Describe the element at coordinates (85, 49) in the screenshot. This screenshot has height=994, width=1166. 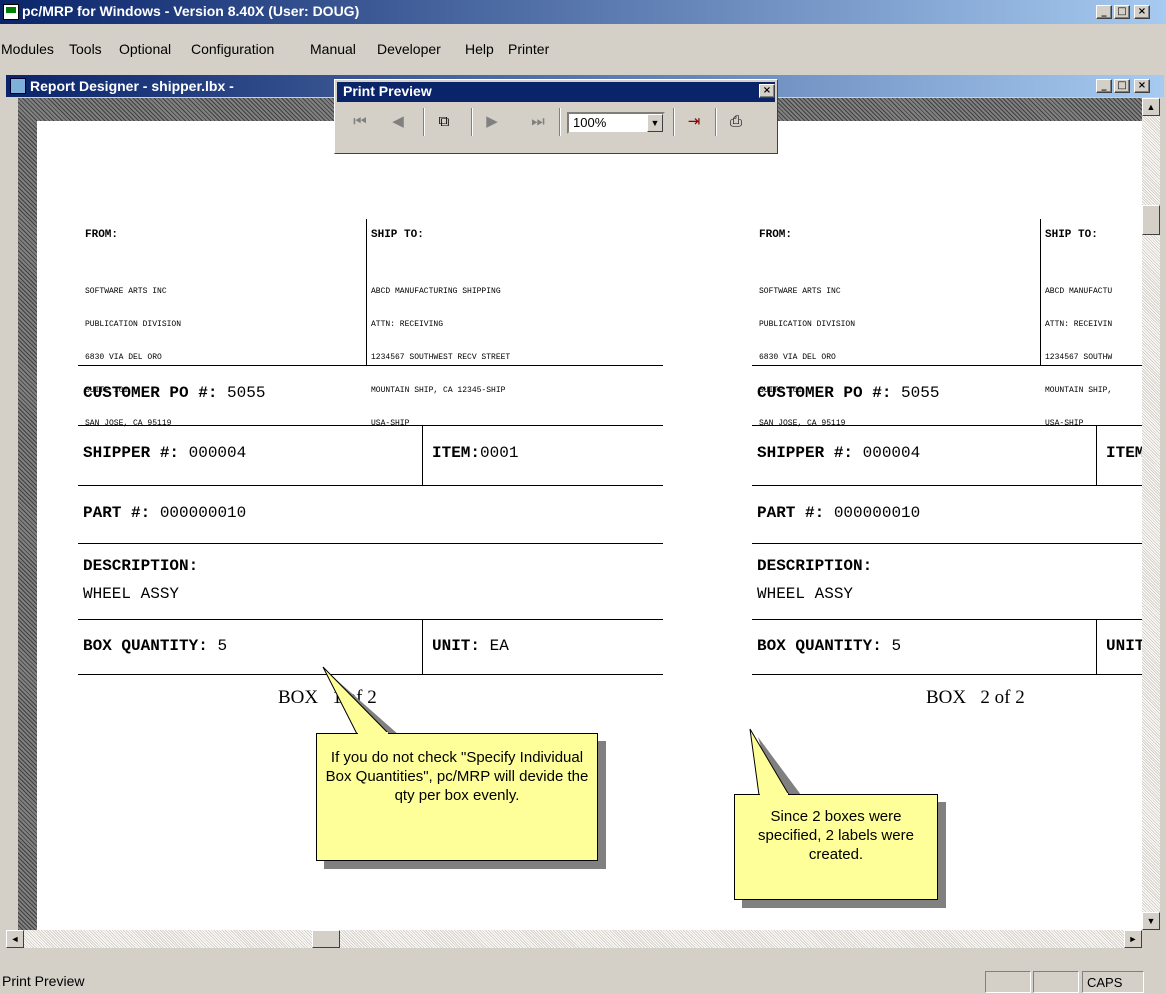
I see `menu-tools: Tools` at that location.